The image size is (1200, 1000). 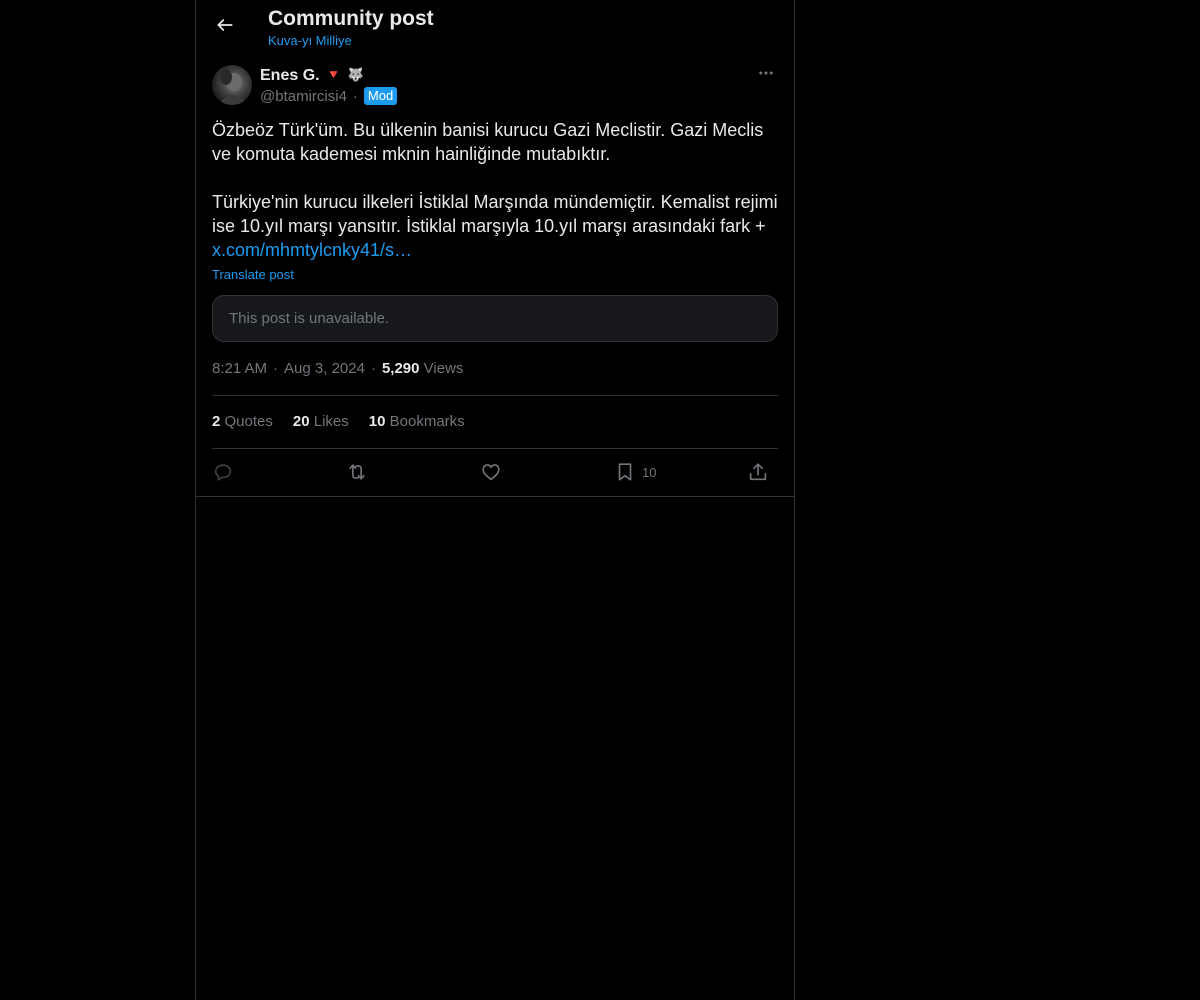 I want to click on likes-count: 20, so click(x=301, y=421).